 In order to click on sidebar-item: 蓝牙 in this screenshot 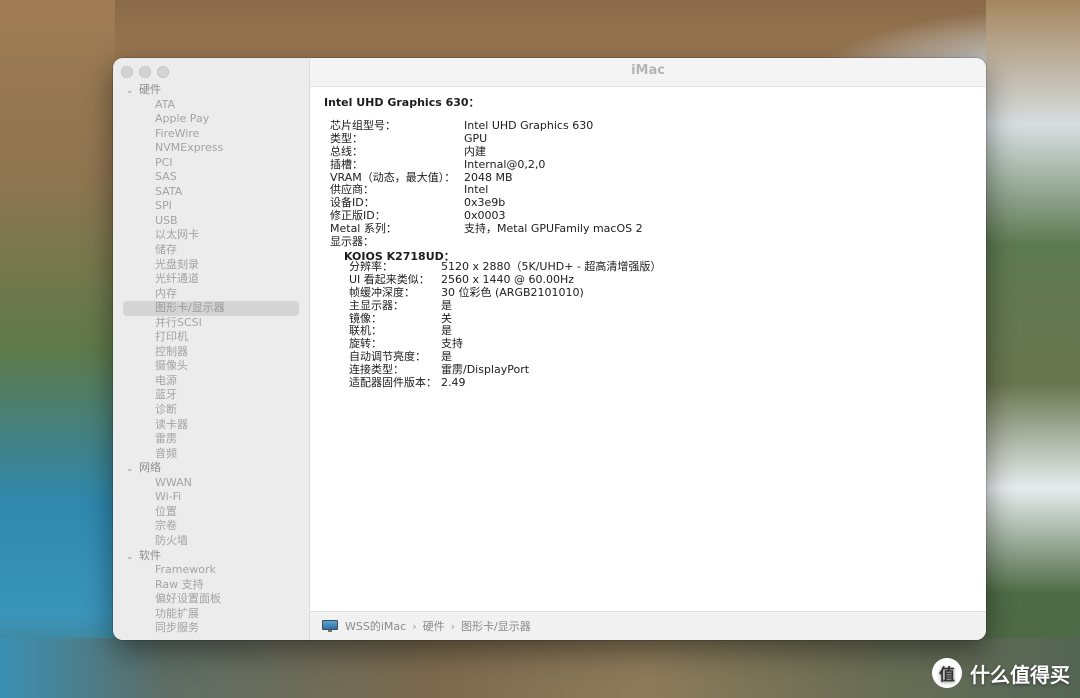, I will do `click(211, 395)`.